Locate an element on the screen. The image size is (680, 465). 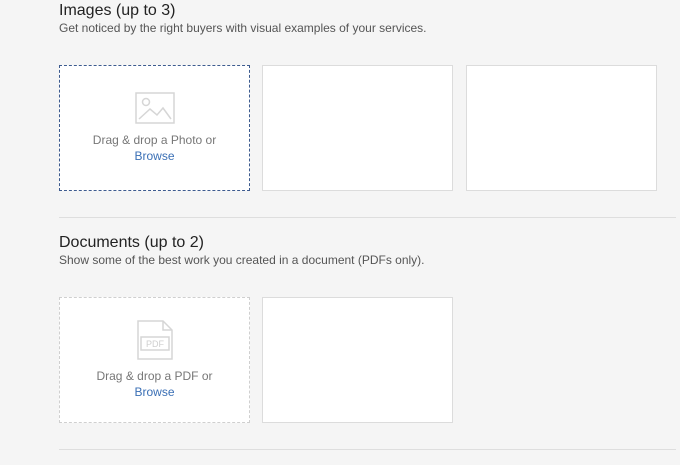
pdf-drop-zone: PDF Drag & drop a PDF or Browse is located at coordinates (154, 360).